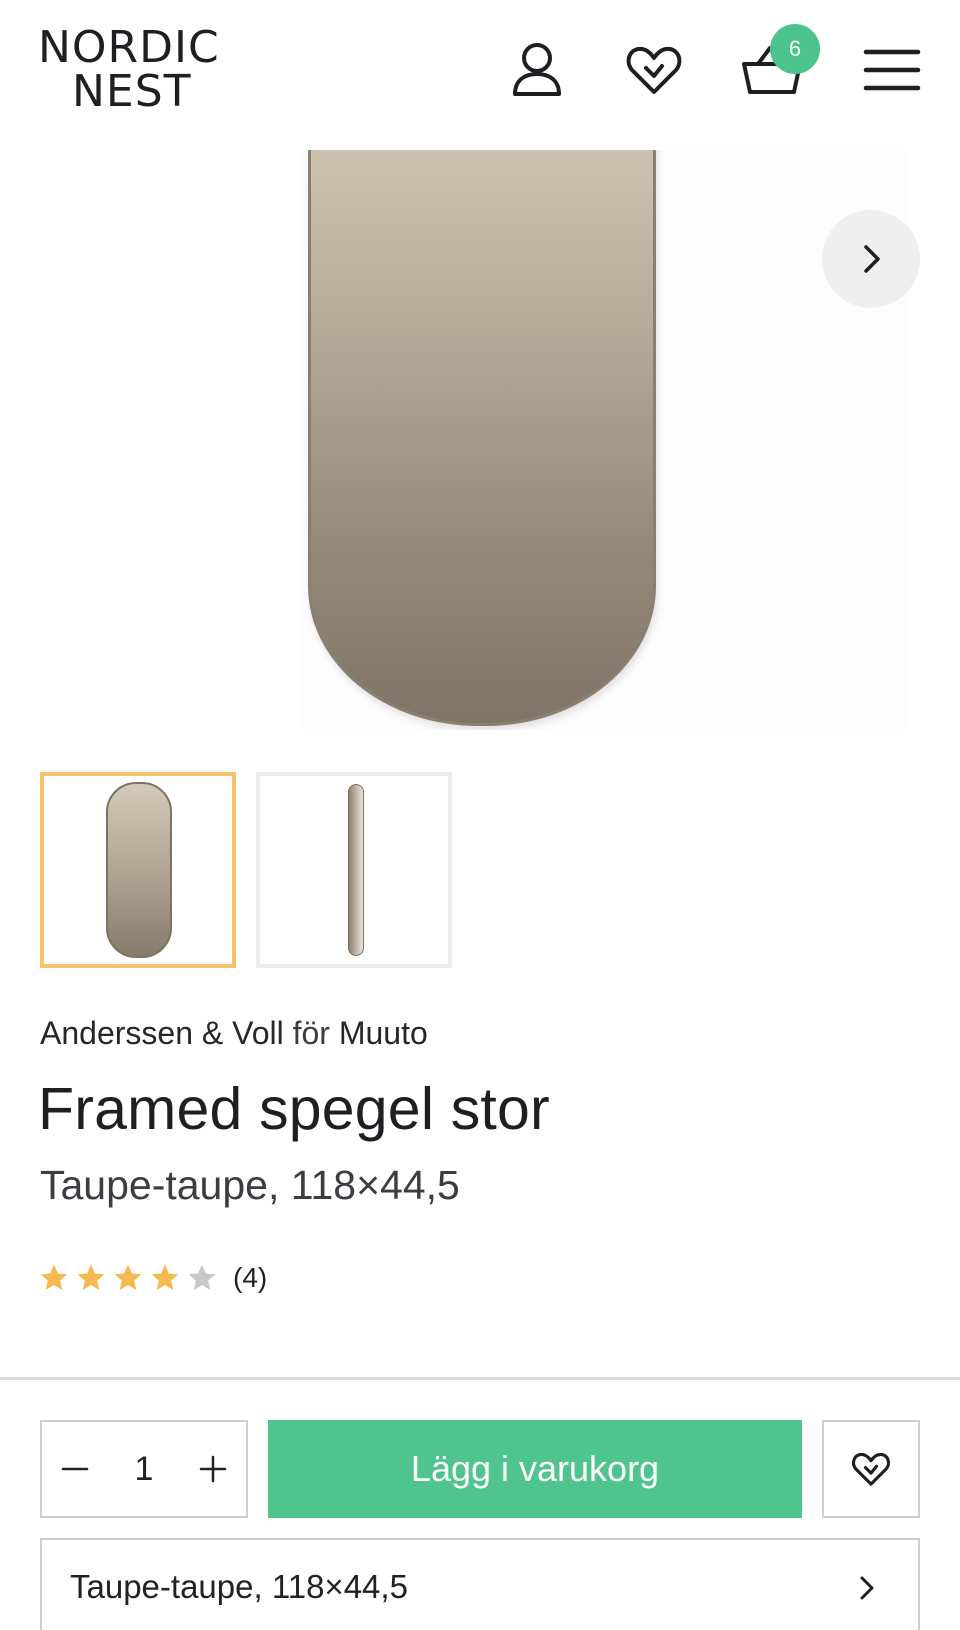 This screenshot has height=1630, width=960. Describe the element at coordinates (294, 1109) in the screenshot. I see `product-title: Framed spegel stor` at that location.